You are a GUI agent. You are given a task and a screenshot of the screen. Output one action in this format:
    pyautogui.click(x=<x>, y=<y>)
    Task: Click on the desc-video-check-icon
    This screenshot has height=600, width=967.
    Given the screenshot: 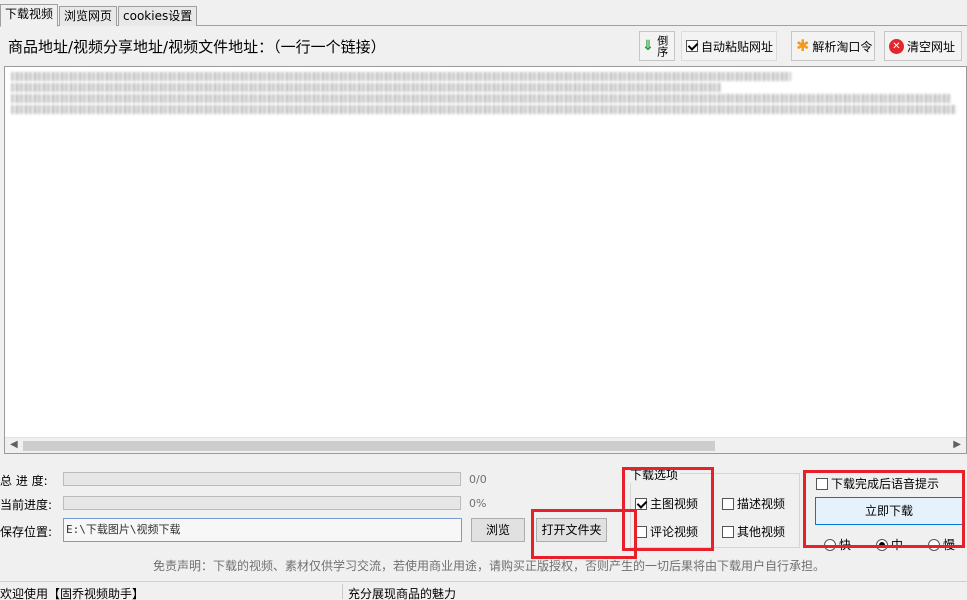 What is the action you would take?
    pyautogui.click(x=728, y=503)
    